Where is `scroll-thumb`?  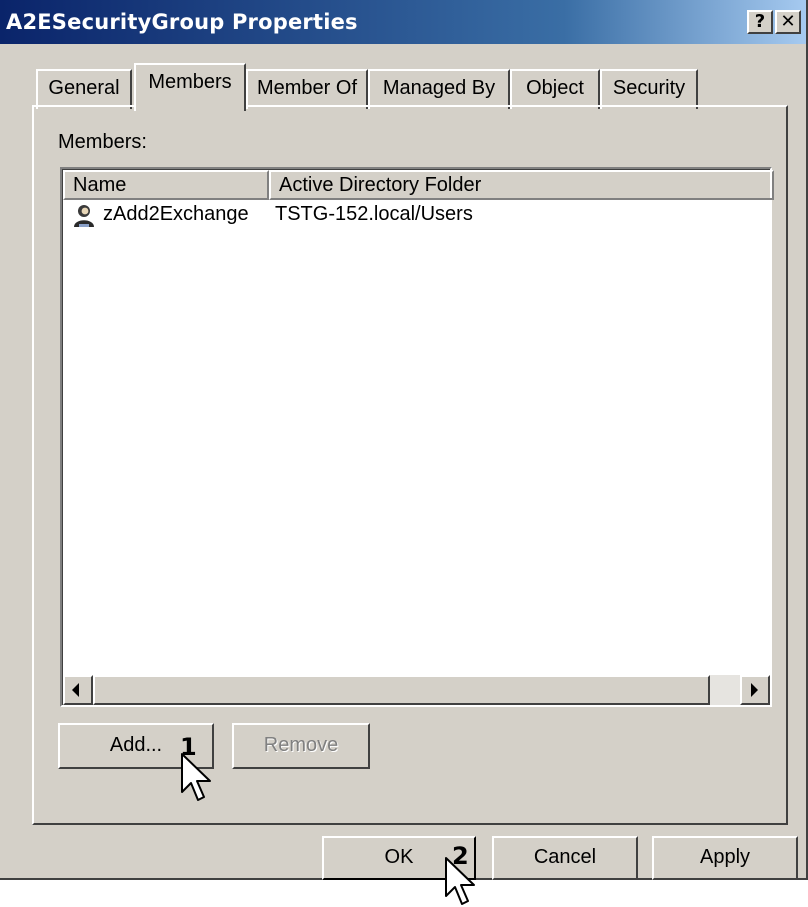 scroll-thumb is located at coordinates (401, 690).